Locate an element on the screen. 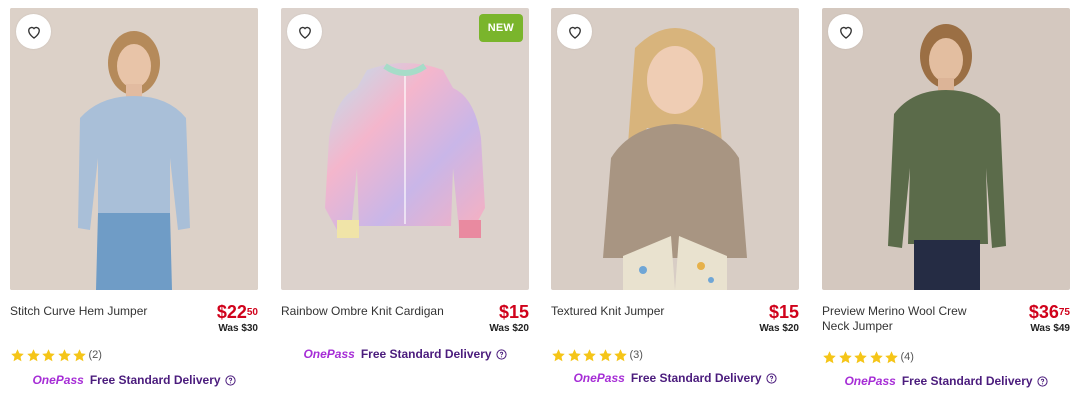 Image resolution: width=1080 pixels, height=418 pixels. price: $2250 is located at coordinates (237, 312).